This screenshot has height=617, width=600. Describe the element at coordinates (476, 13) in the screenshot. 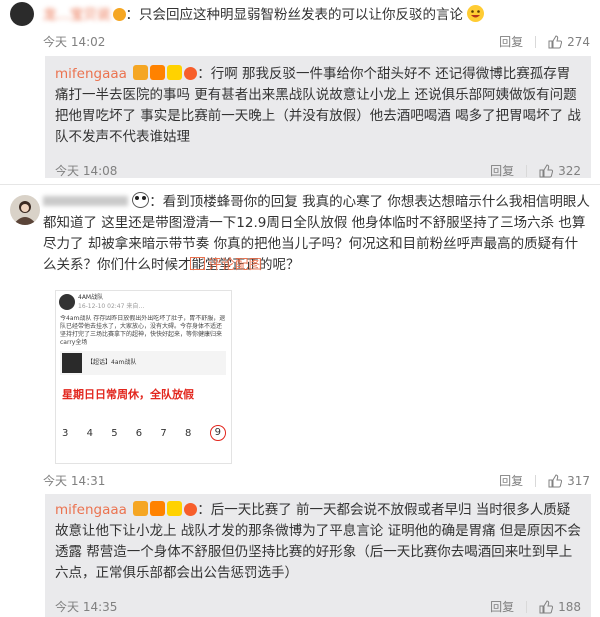

I see `laughing-emoji-icon` at that location.